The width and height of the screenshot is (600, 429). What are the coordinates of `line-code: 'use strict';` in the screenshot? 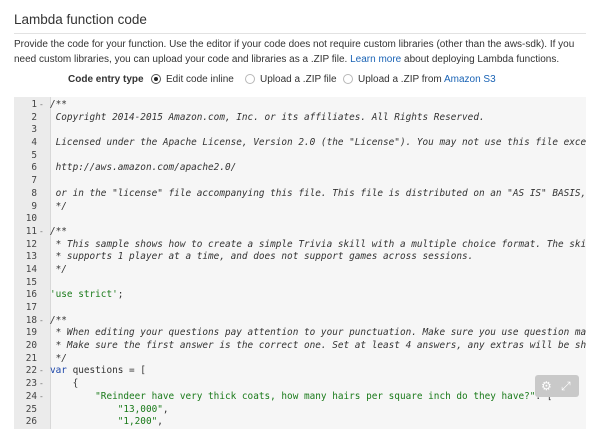 It's located at (86, 295).